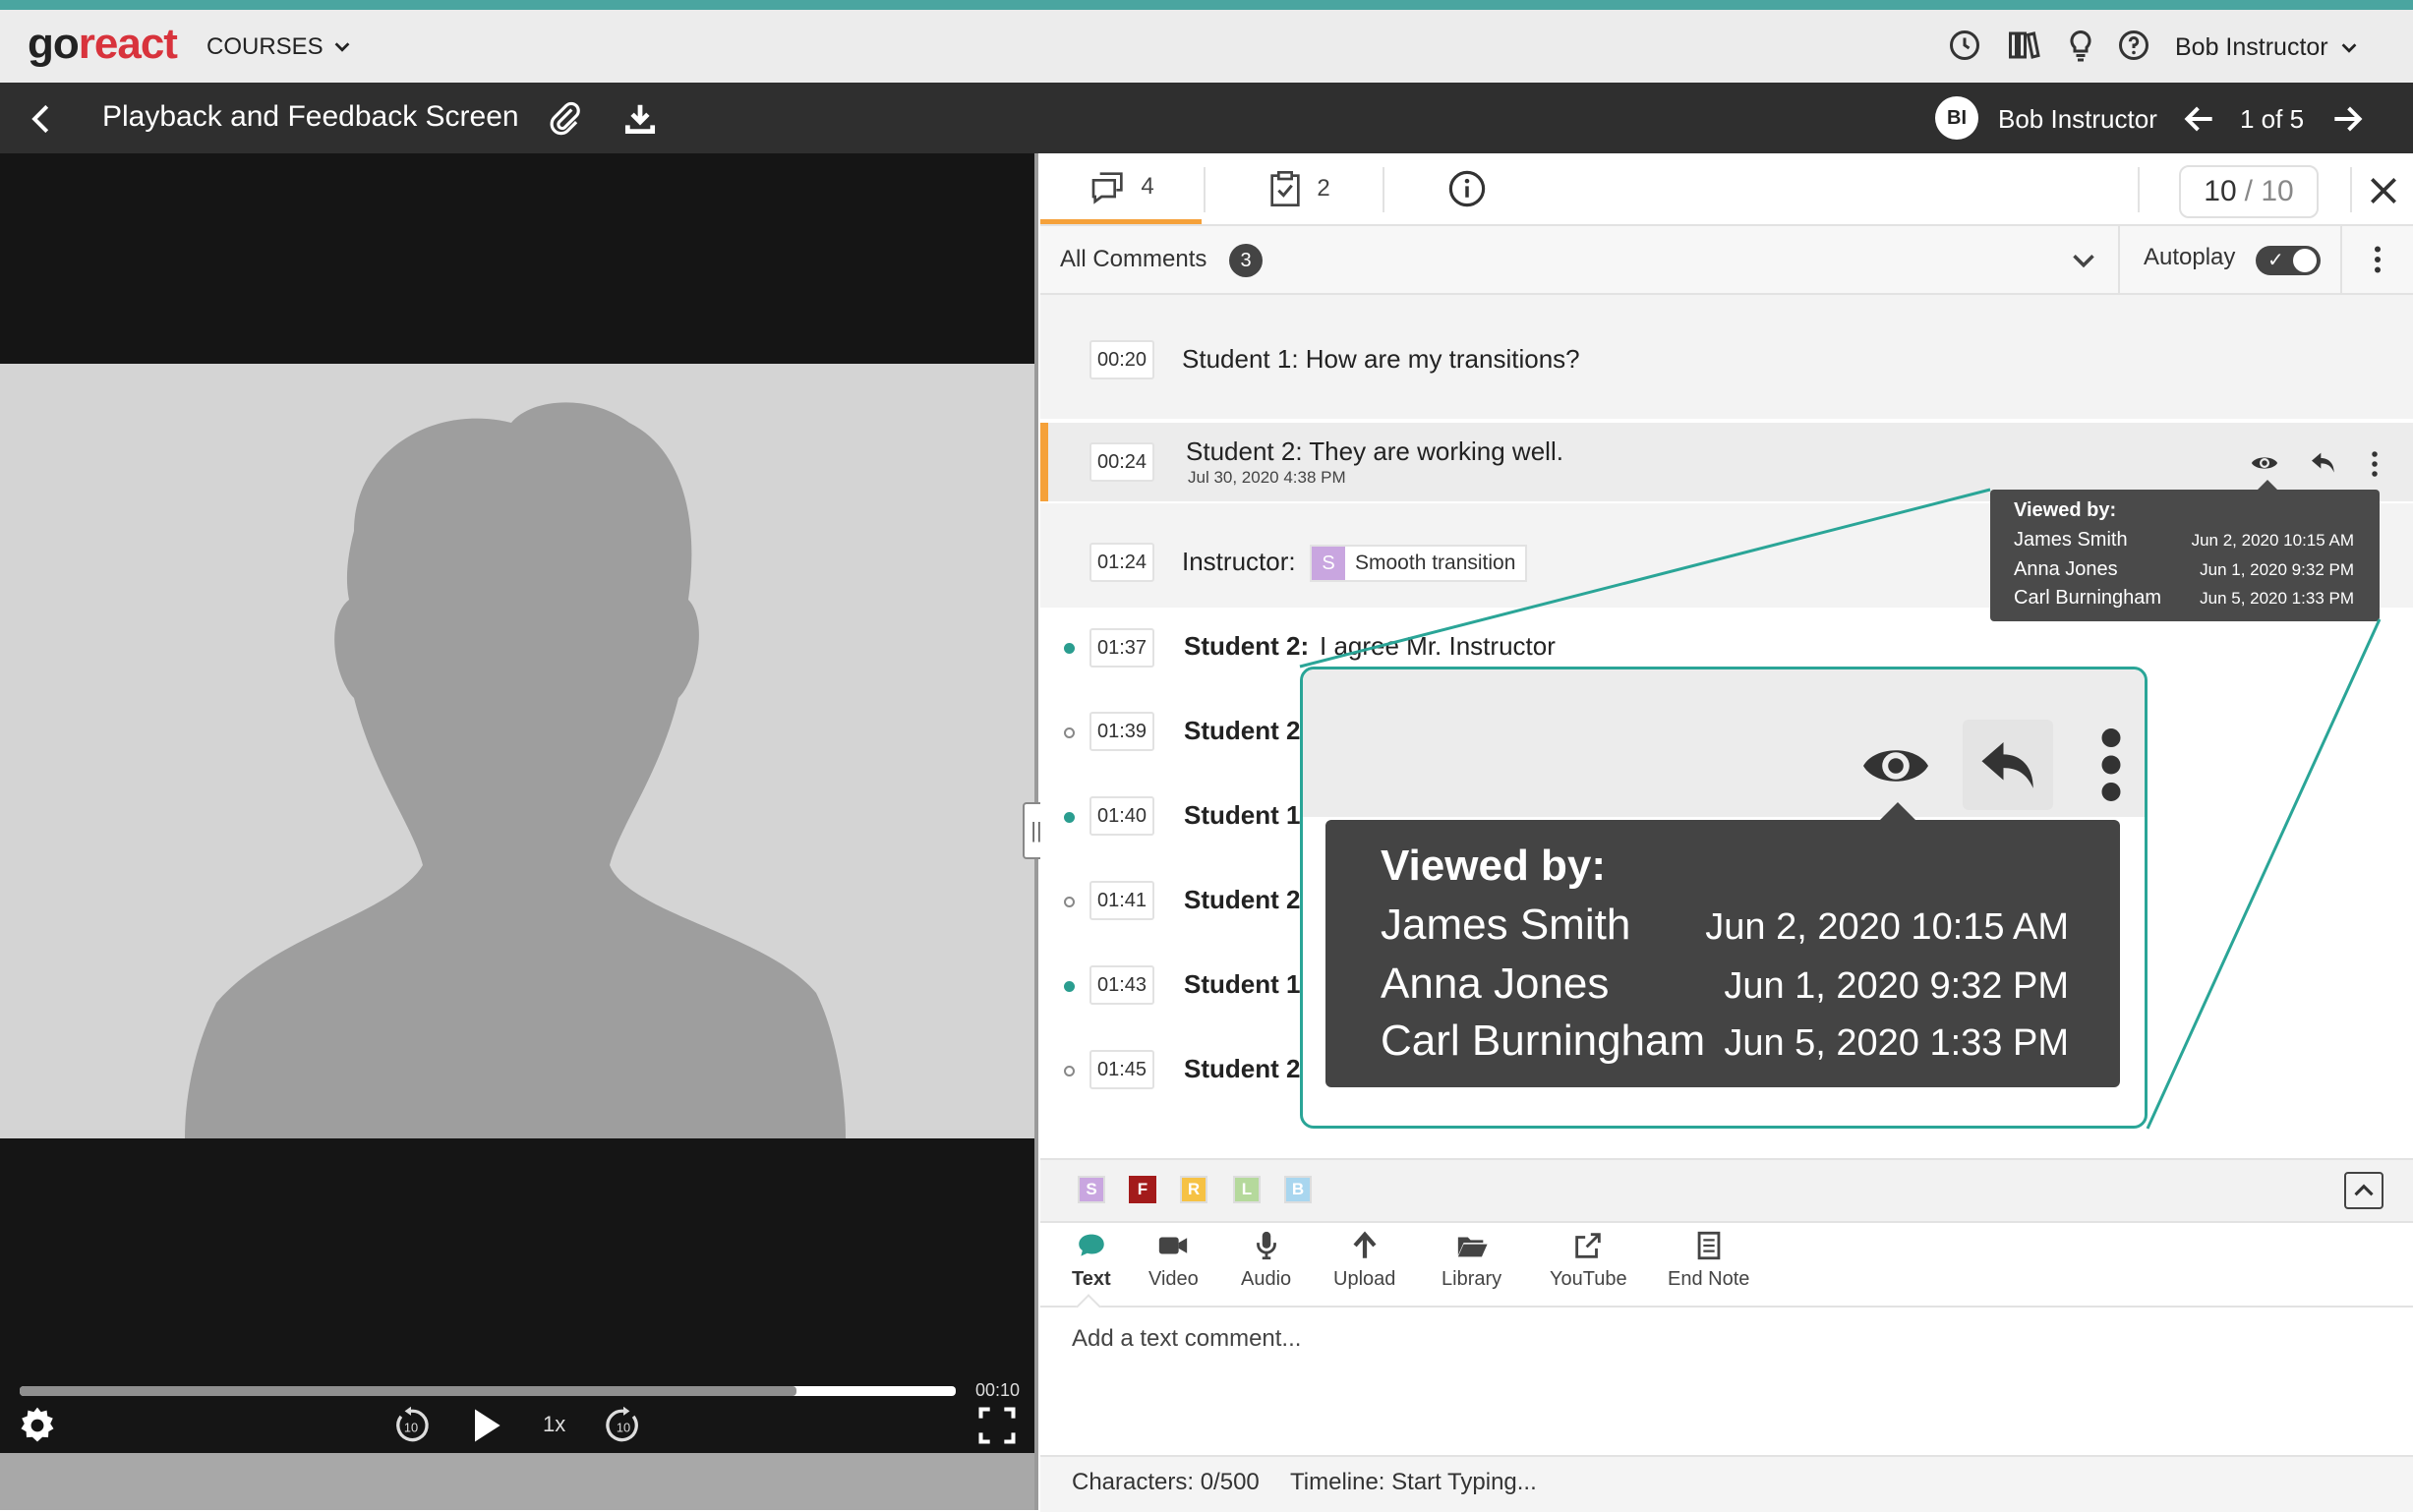  Describe the element at coordinates (1133, 259) in the screenshot. I see `filter-label: All Comments` at that location.